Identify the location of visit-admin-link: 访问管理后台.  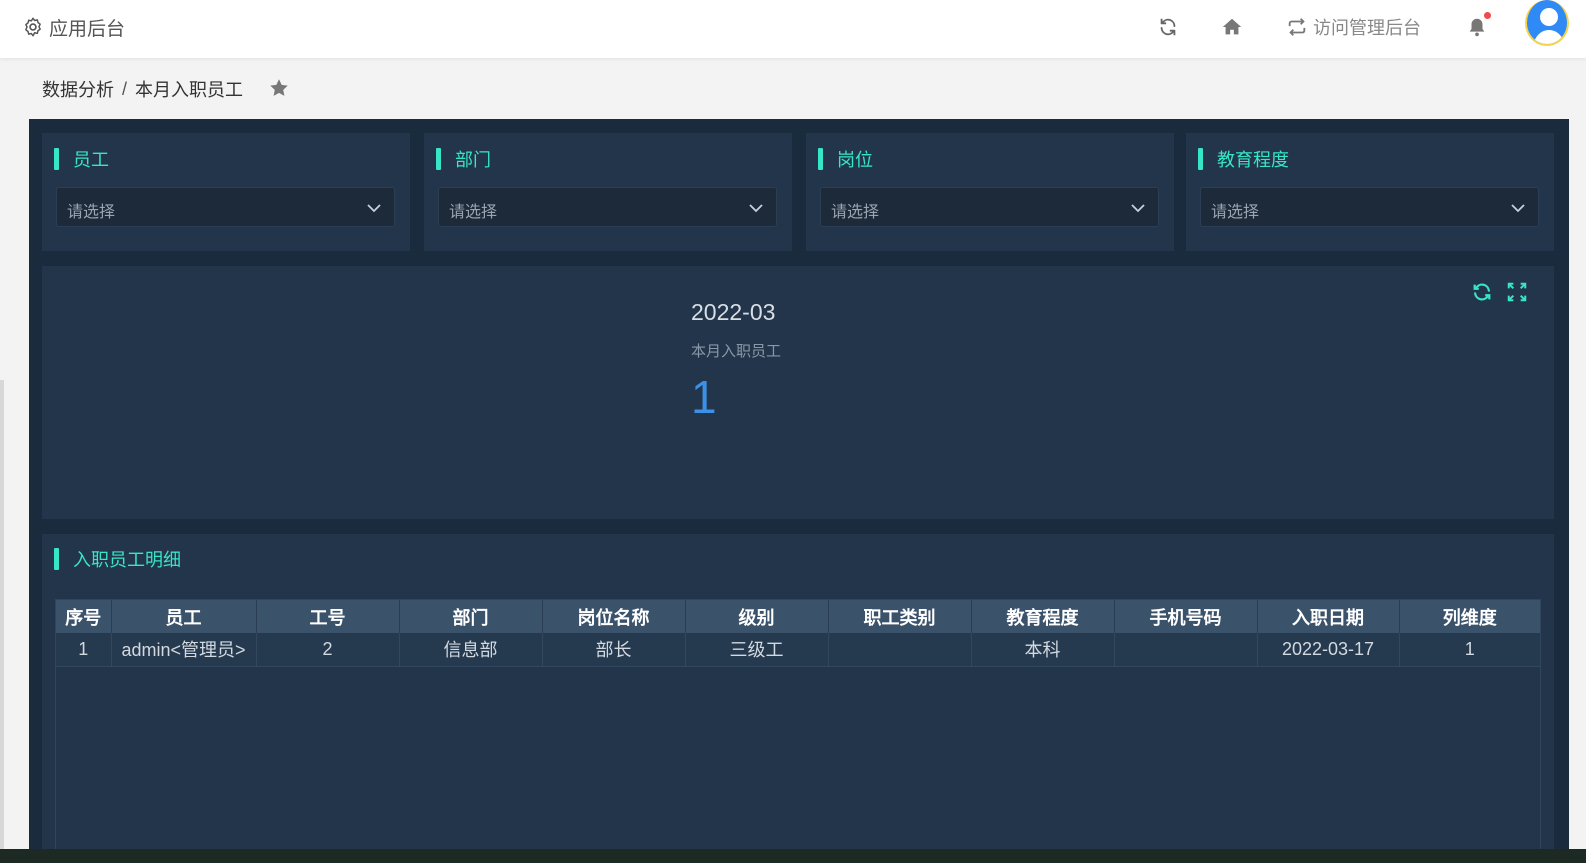
(1353, 27).